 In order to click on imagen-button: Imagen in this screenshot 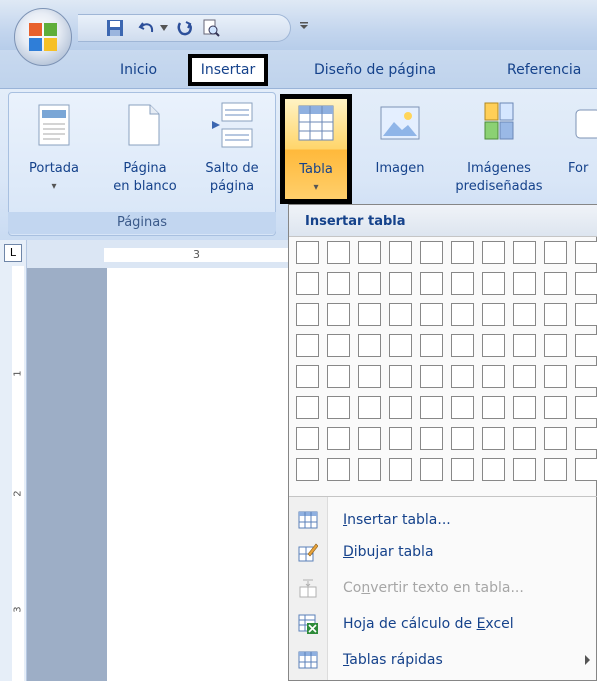, I will do `click(400, 150)`.